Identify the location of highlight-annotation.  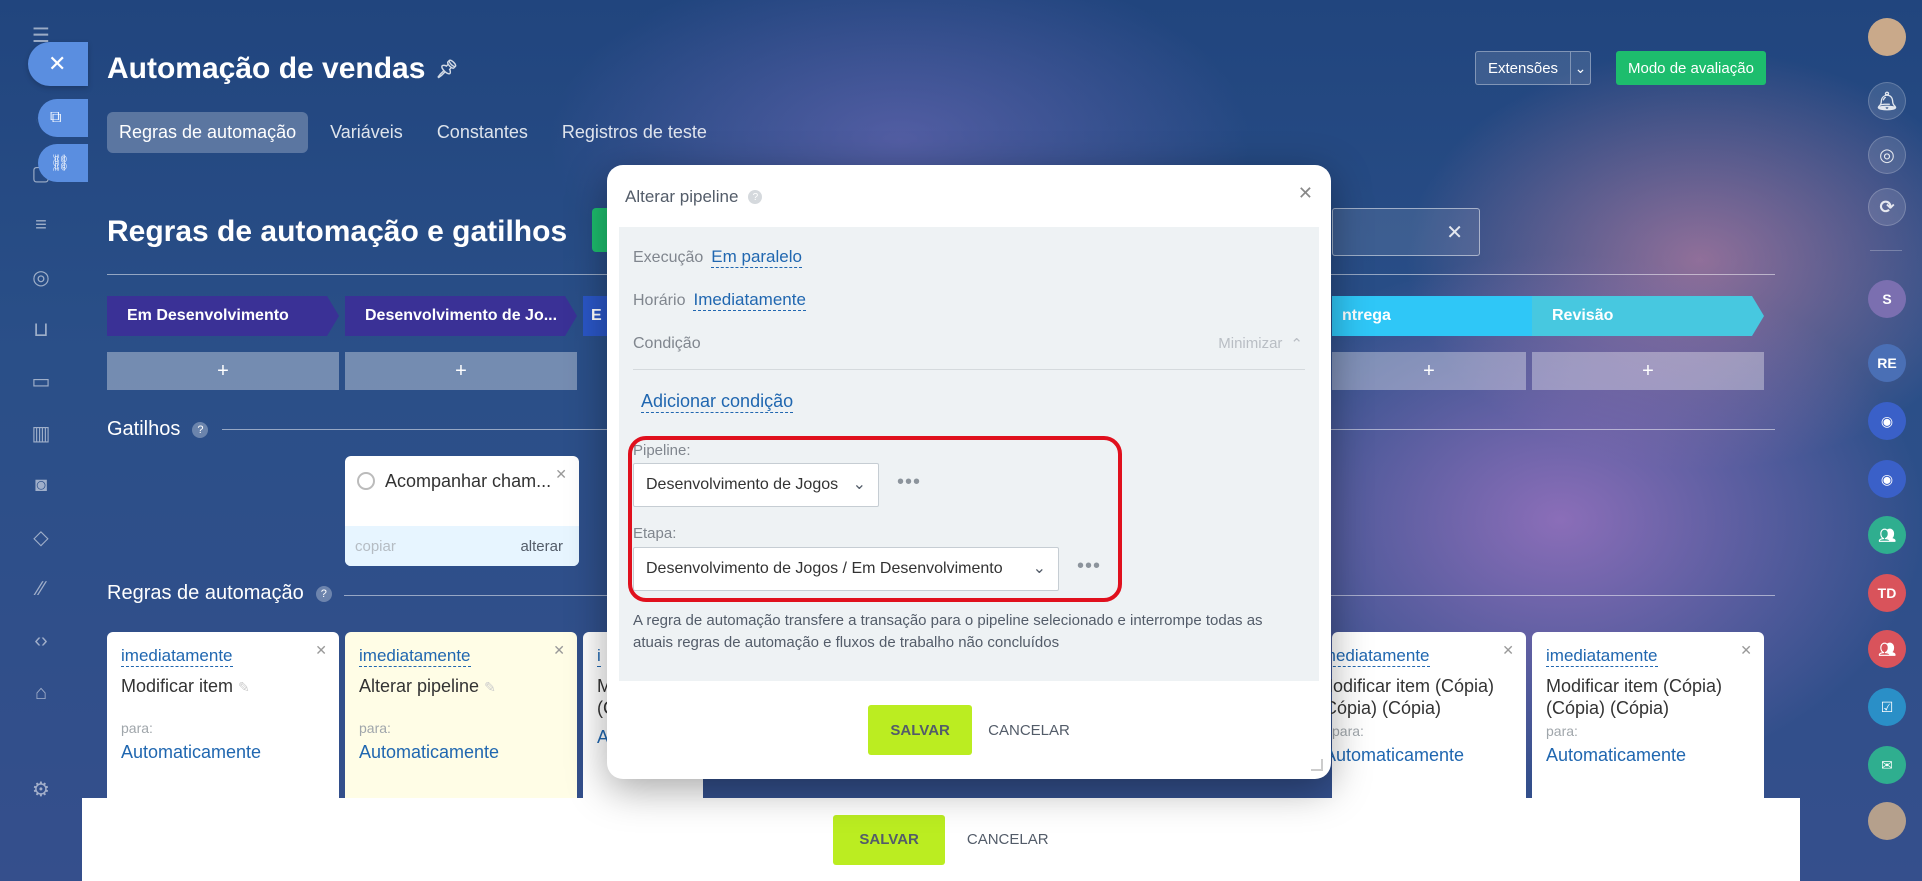
(875, 519).